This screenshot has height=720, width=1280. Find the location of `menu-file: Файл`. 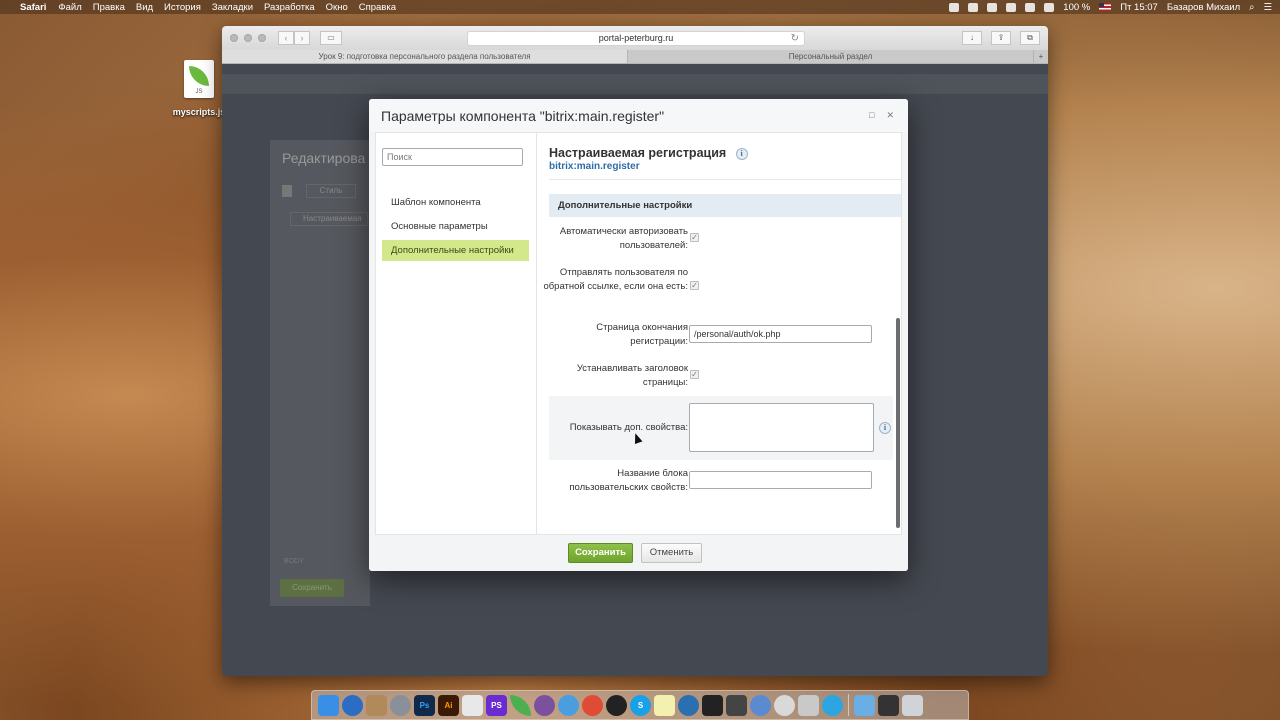

menu-file: Файл is located at coordinates (69, 7).